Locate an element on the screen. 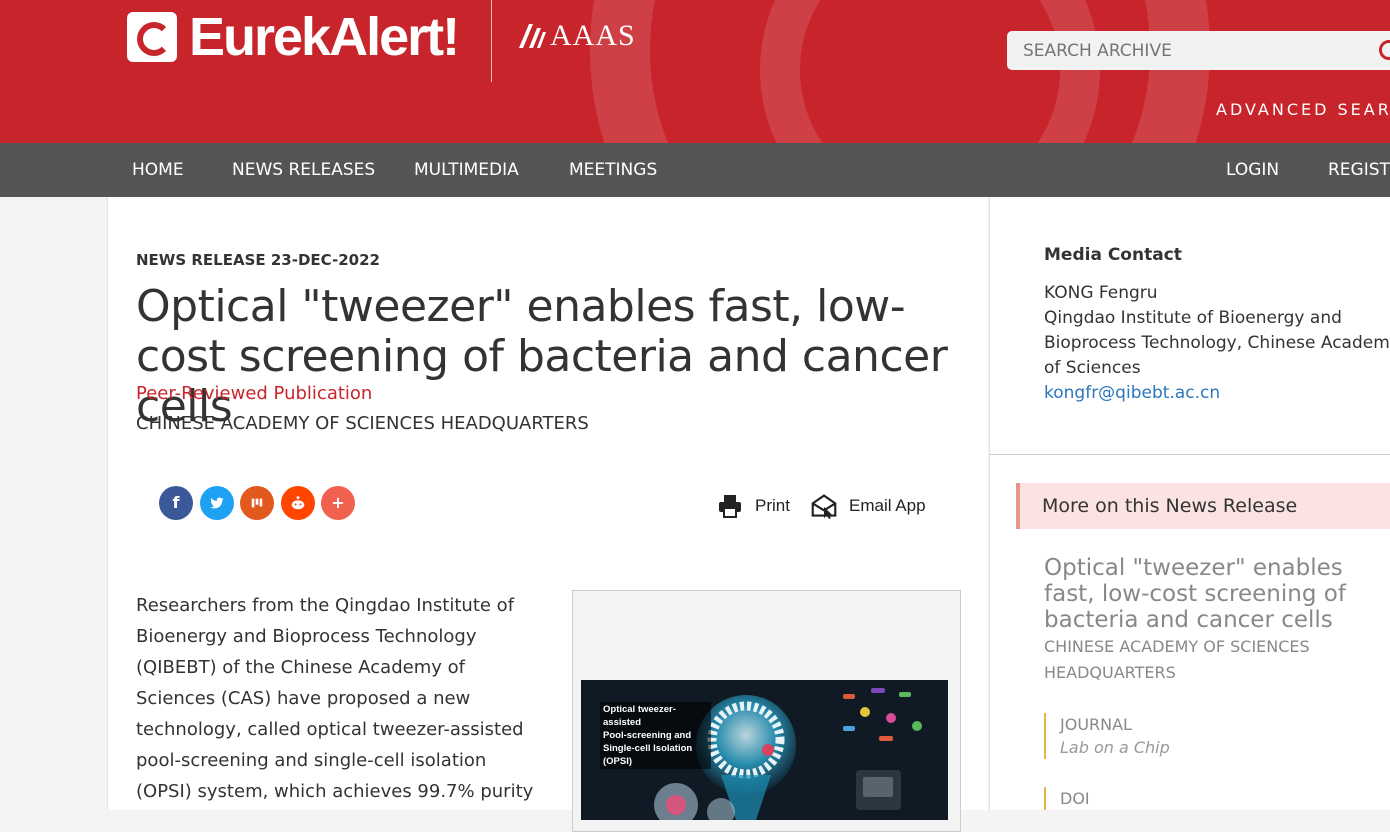 Image resolution: width=1390 pixels, height=832 pixels. contact-org-line: Bioprocess Technology, Chinese Academy is located at coordinates (1217, 343).